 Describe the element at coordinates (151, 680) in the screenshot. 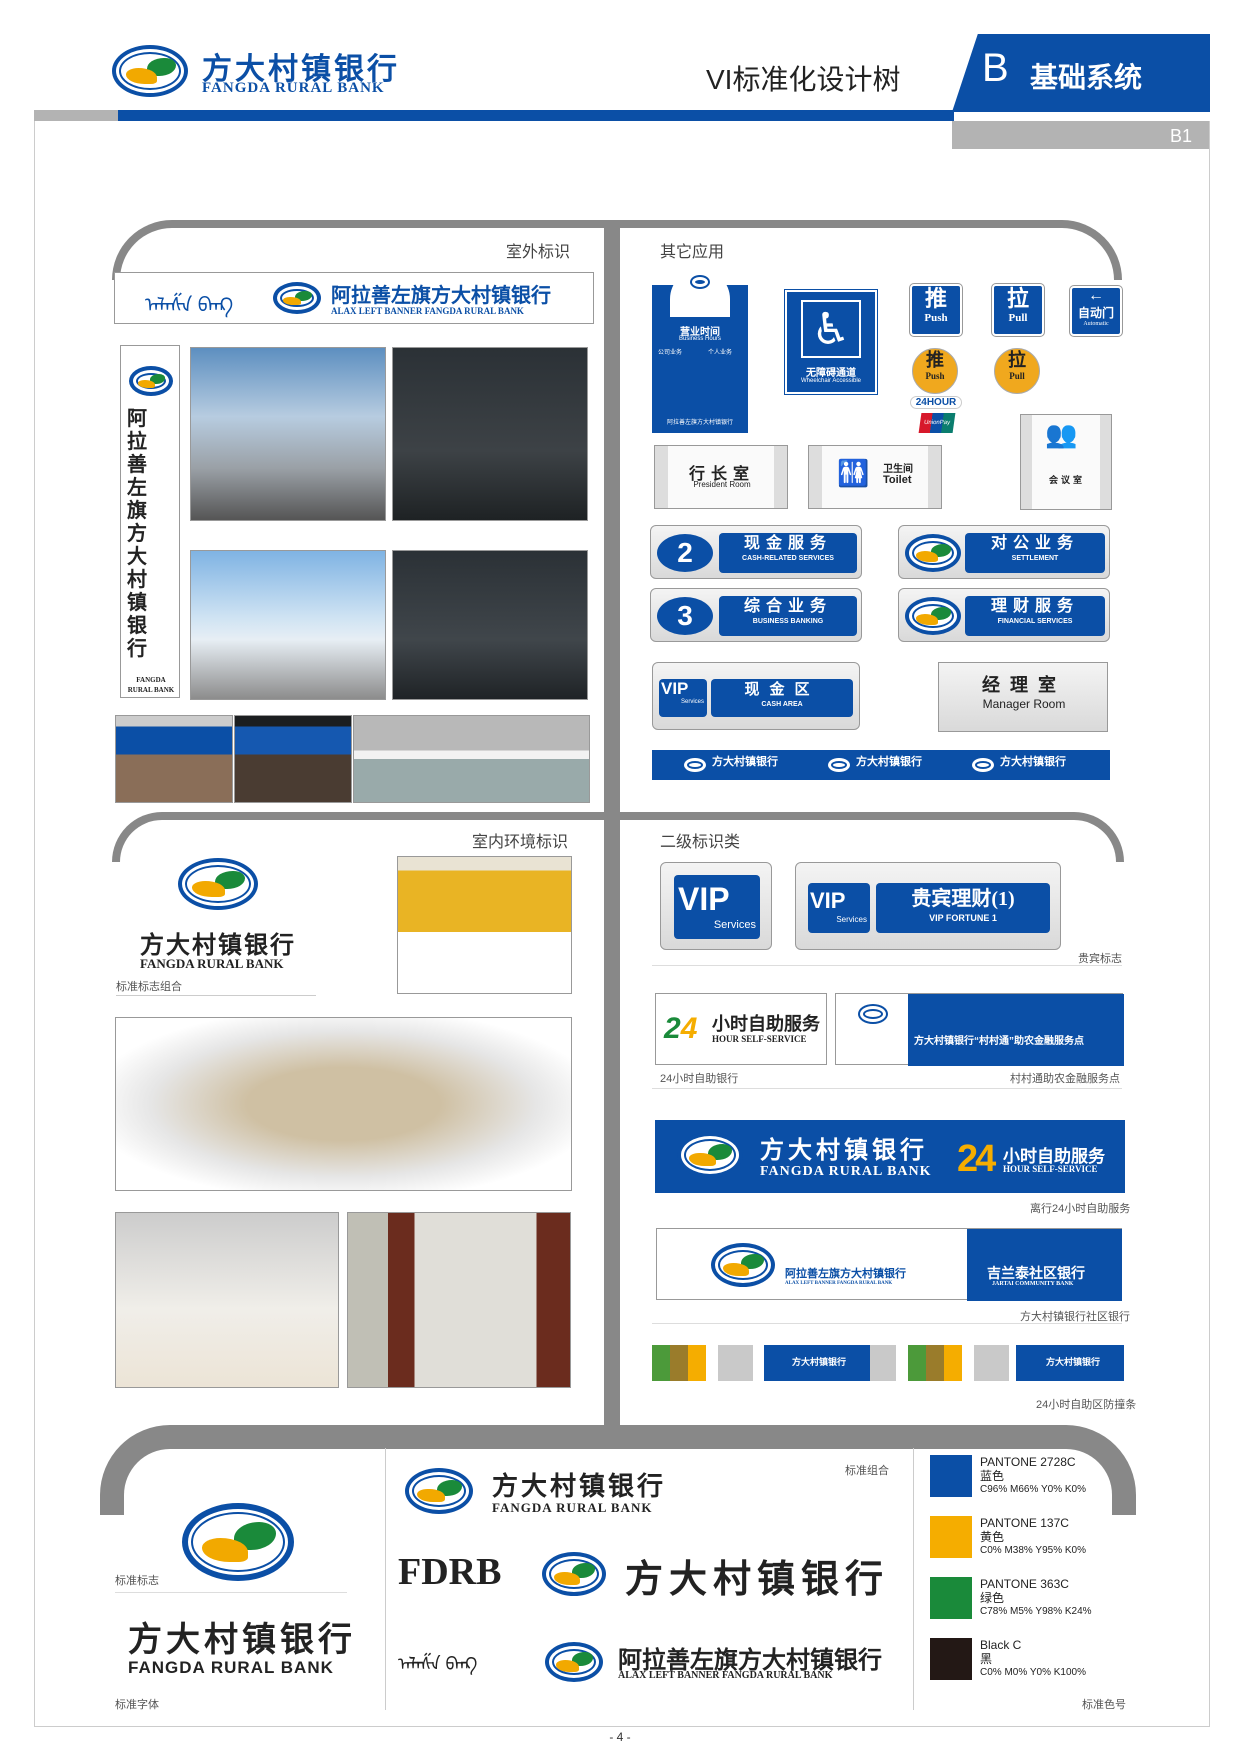

I see `vertical-en-1: FANGDA` at that location.